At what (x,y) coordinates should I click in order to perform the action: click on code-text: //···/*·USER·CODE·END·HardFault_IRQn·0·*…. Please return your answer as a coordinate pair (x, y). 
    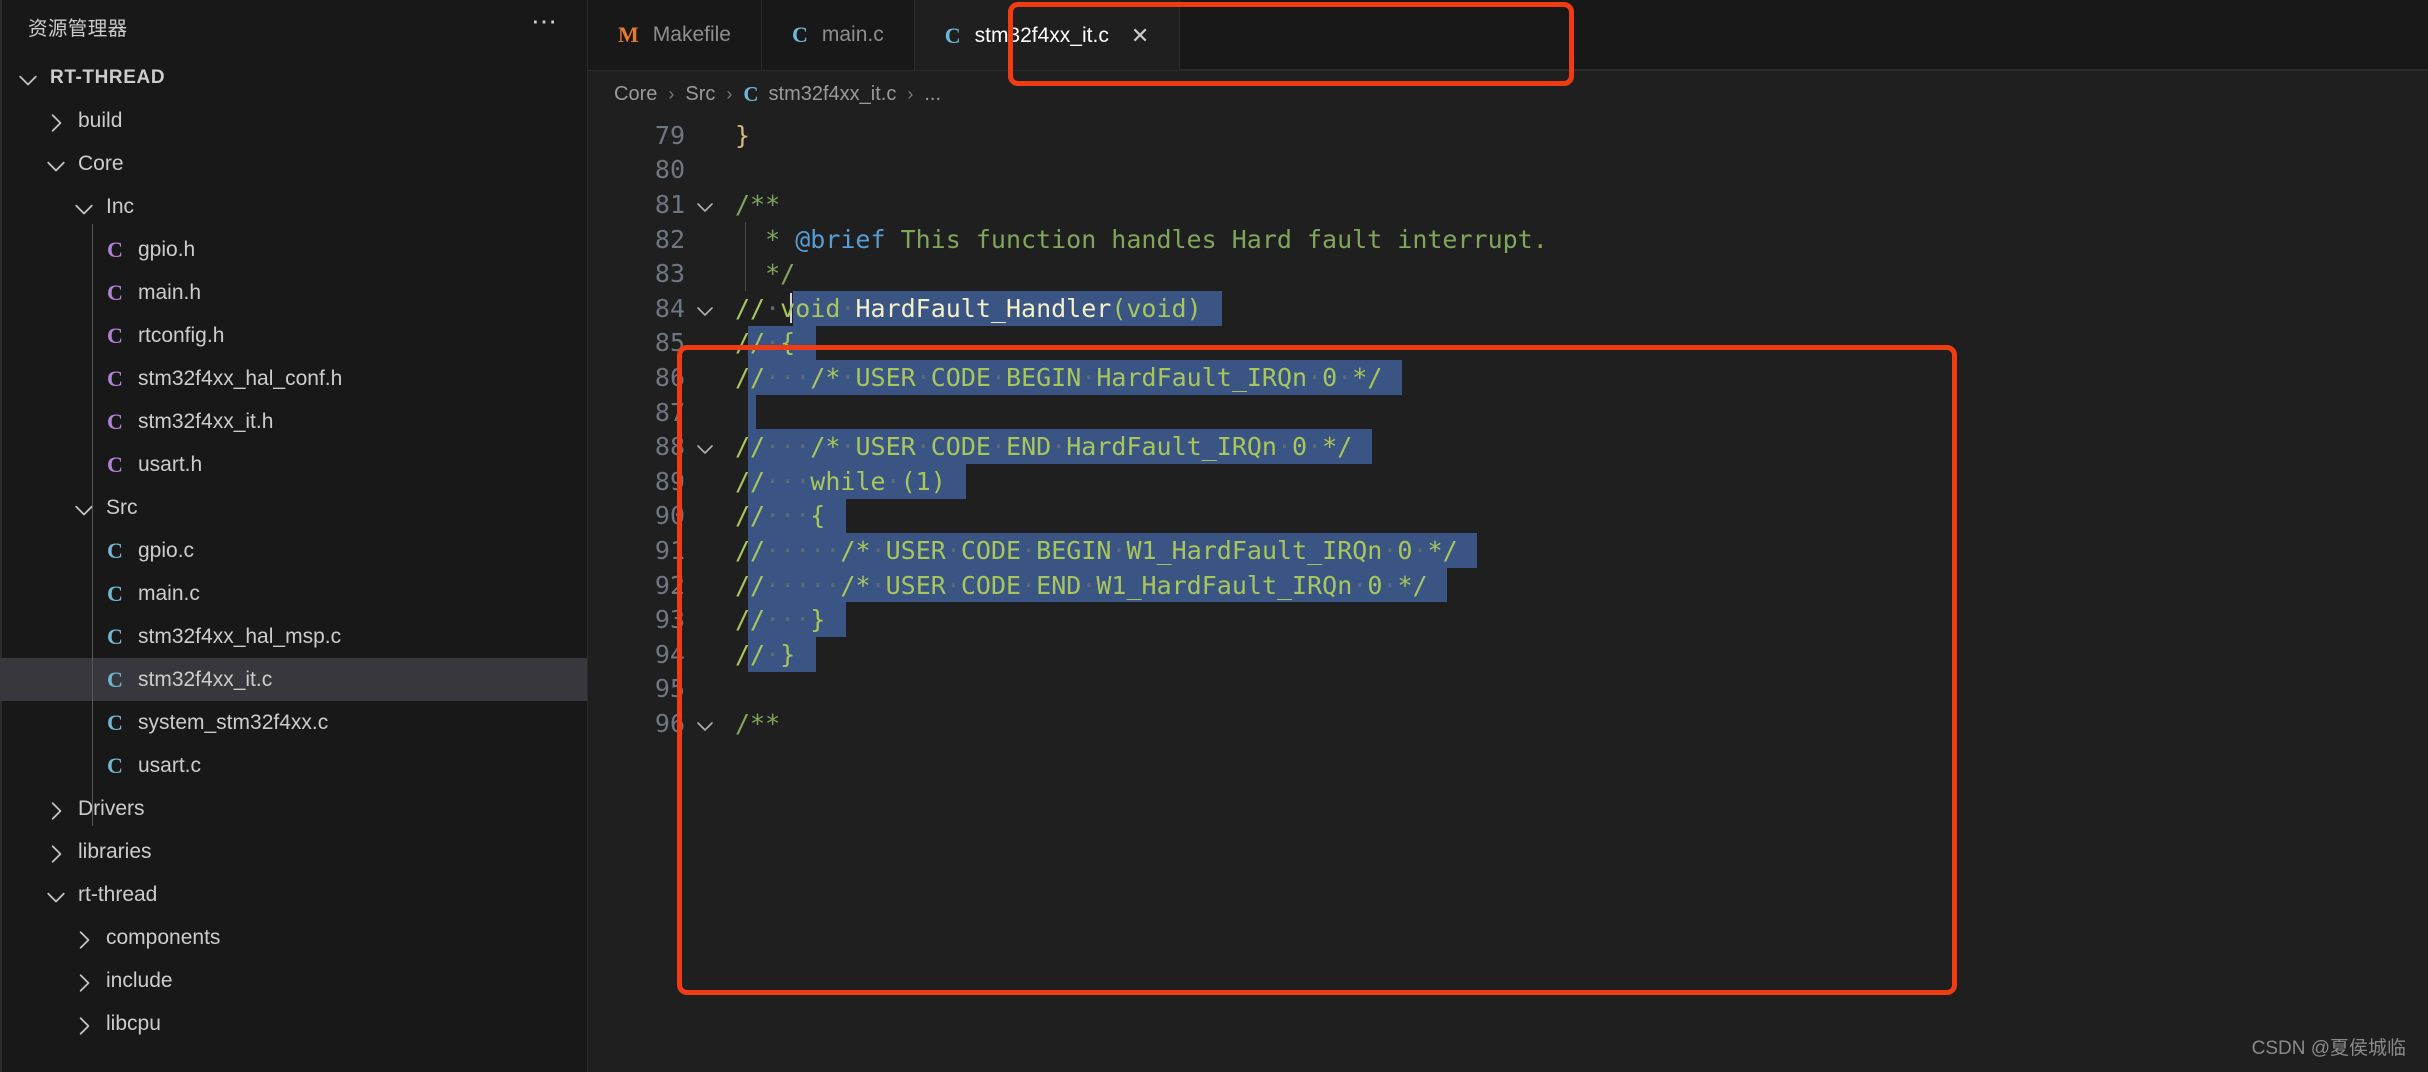
    Looking at the image, I should click on (1044, 447).